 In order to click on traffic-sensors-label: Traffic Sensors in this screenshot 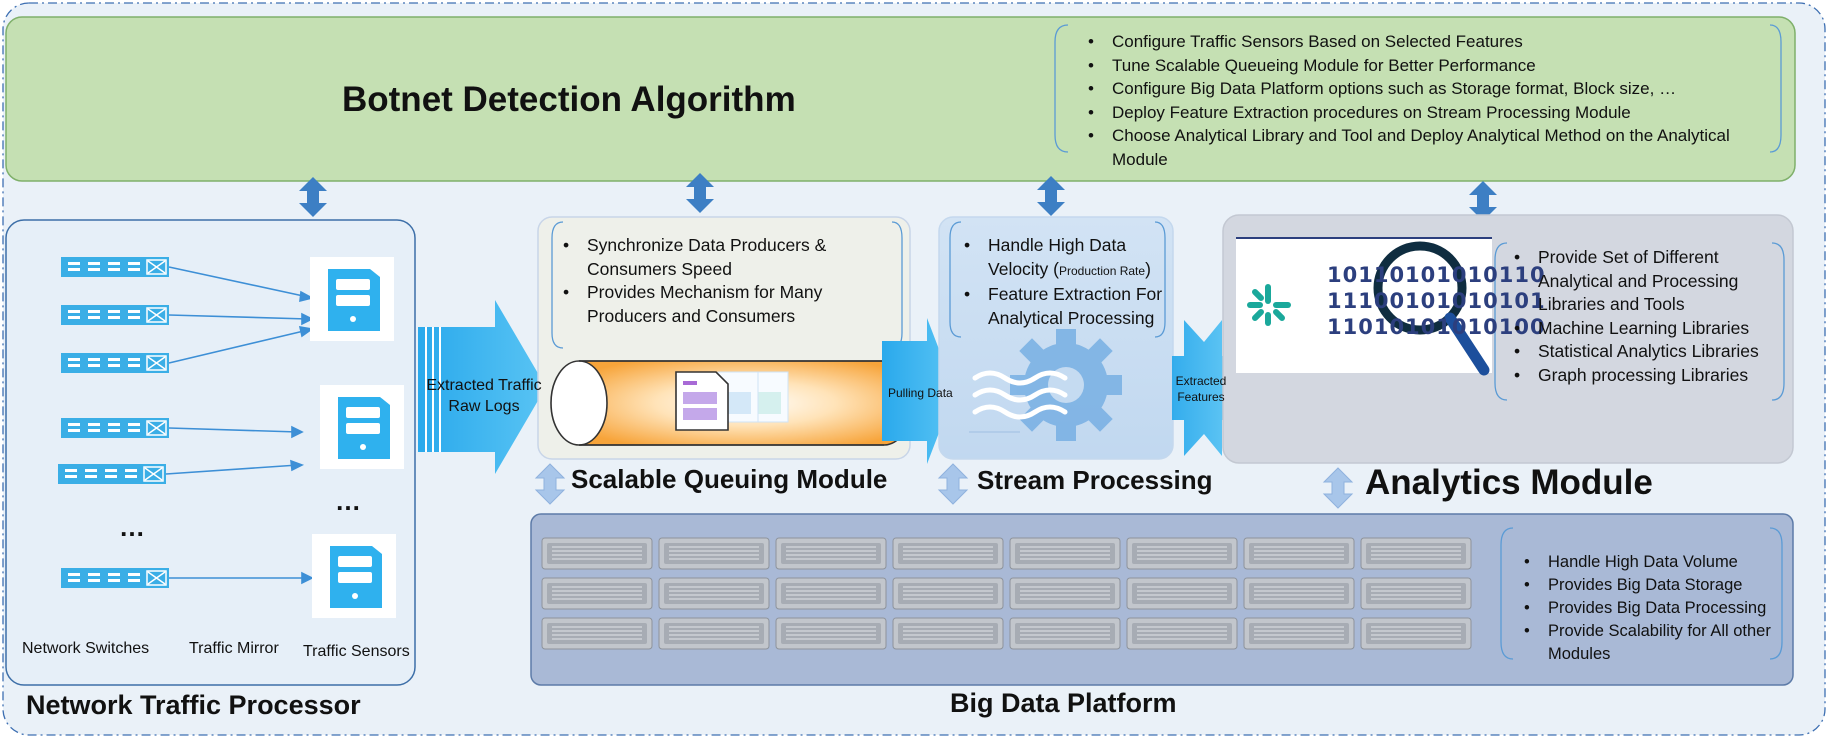, I will do `click(356, 651)`.